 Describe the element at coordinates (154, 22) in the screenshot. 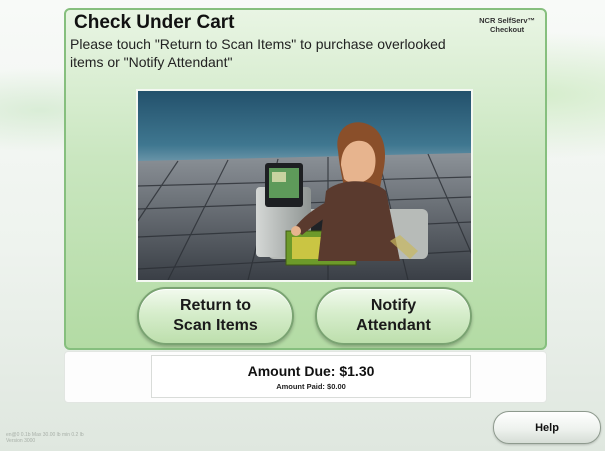

I see `screen-title: Check Under Cart` at that location.